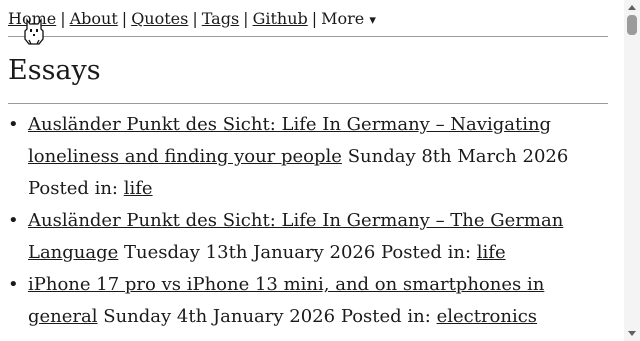 This screenshot has width=640, height=341. I want to click on chevron-down-icon: ▾, so click(372, 20).